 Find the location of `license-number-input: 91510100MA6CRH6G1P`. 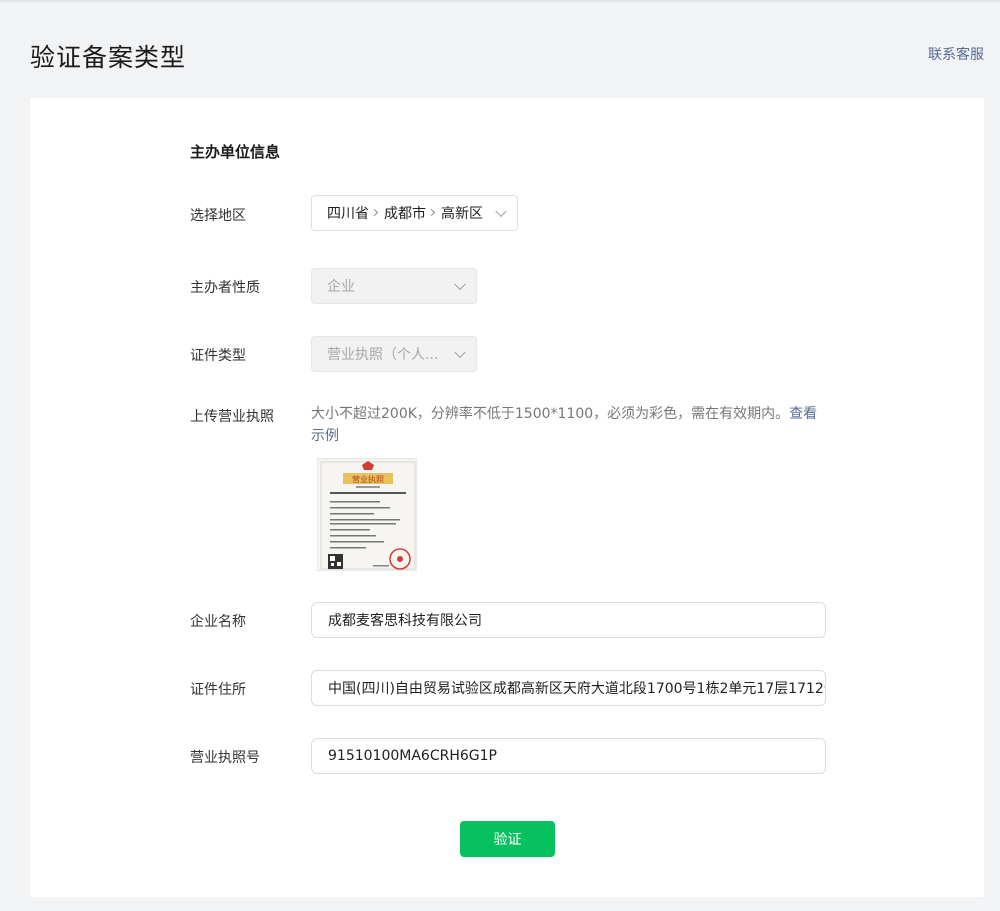

license-number-input: 91510100MA6CRH6G1P is located at coordinates (568, 756).